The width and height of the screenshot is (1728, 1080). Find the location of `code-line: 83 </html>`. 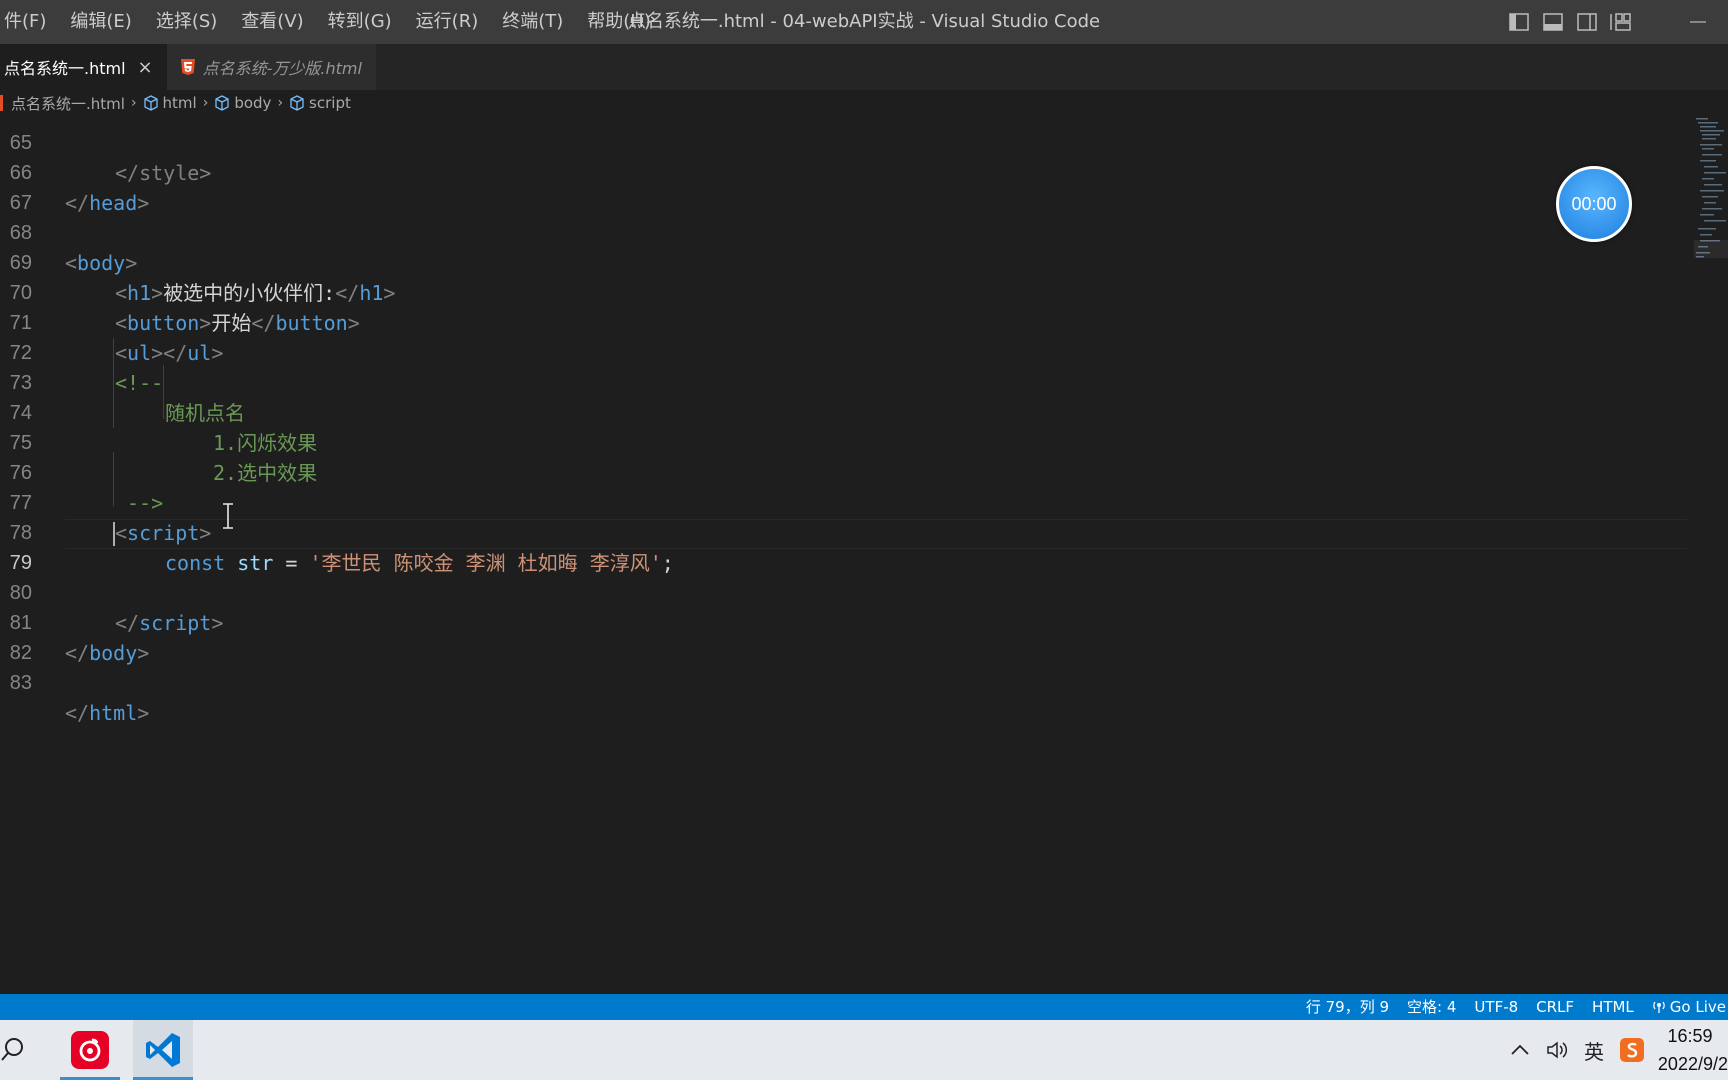

code-line: 83 </html> is located at coordinates (75, 681).